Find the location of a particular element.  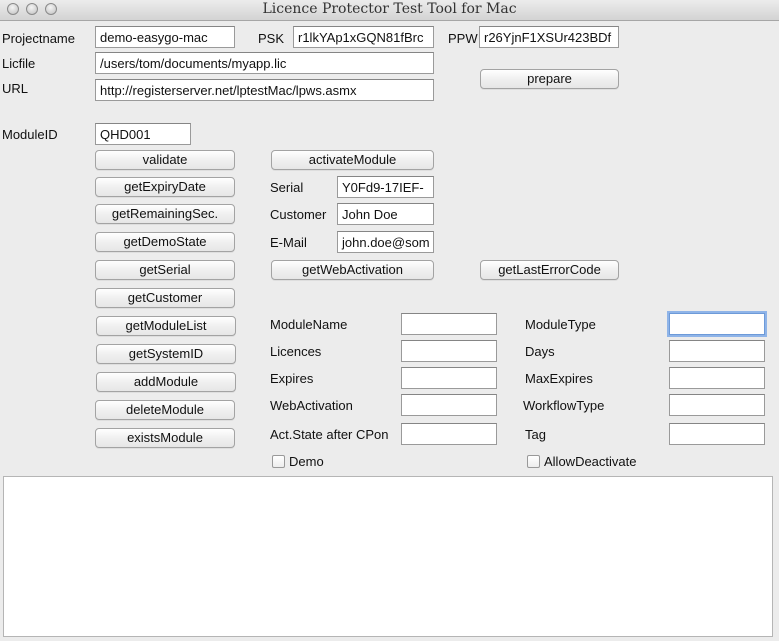

get-system-id-button: getSystemID is located at coordinates (166, 354).